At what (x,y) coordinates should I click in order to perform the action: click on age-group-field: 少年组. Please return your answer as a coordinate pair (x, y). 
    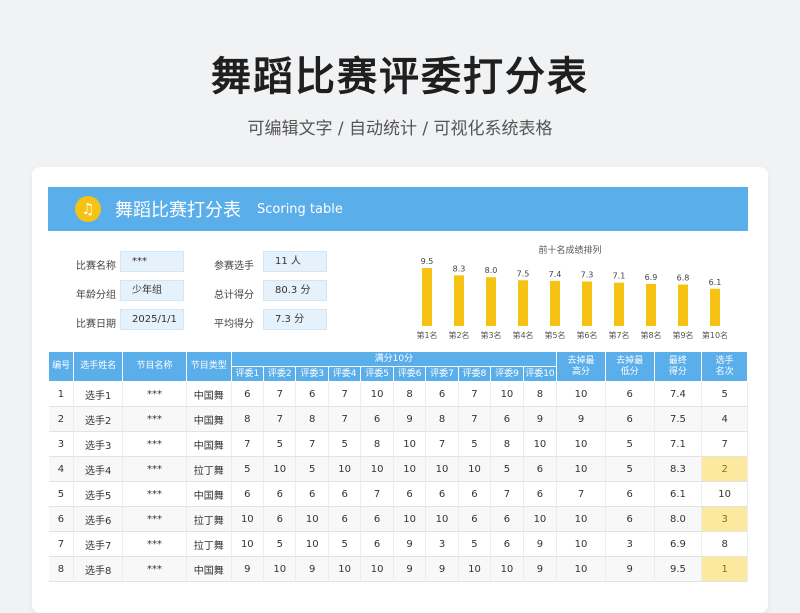
    Looking at the image, I should click on (152, 290).